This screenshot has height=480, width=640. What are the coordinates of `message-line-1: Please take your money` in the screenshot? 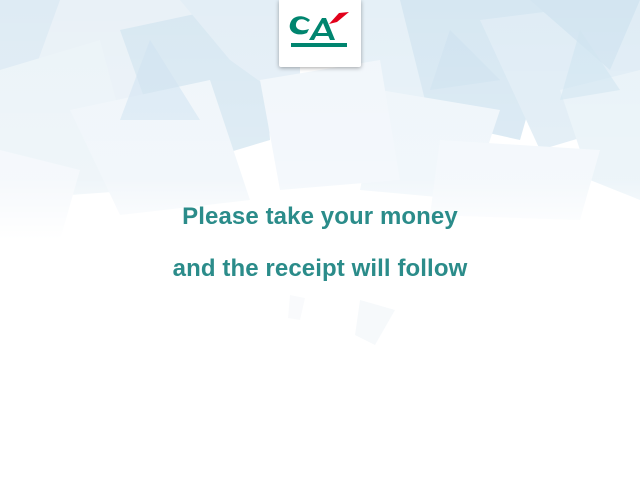 It's located at (320, 216).